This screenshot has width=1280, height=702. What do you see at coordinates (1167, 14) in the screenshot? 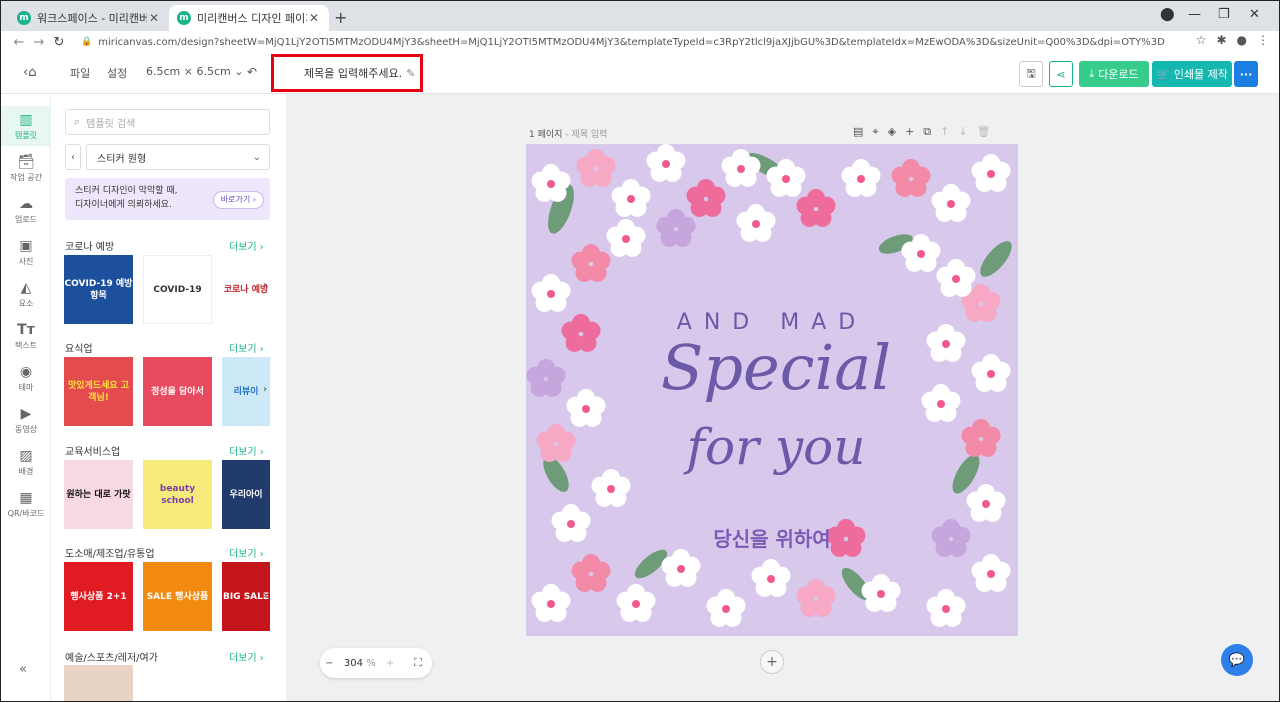
I see `profile-menu-icon: ⬤` at bounding box center [1167, 14].